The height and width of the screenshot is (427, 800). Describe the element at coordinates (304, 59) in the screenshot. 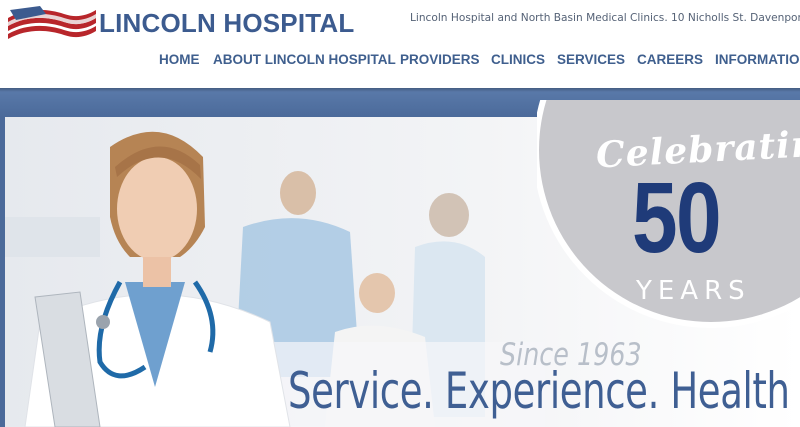

I see `nav-about: ABOUT LINCOLN HOSPITAL` at that location.